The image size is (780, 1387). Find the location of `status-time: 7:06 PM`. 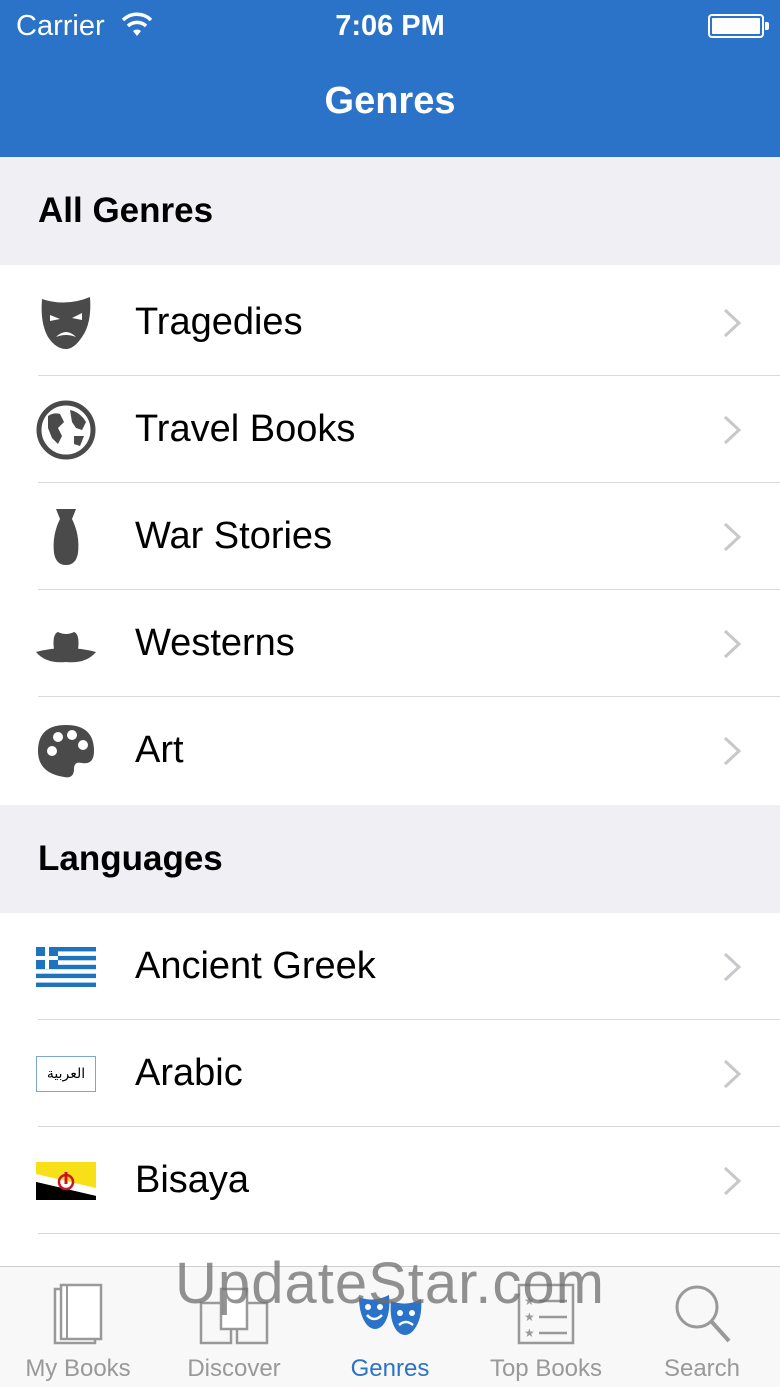

status-time: 7:06 PM is located at coordinates (390, 26).